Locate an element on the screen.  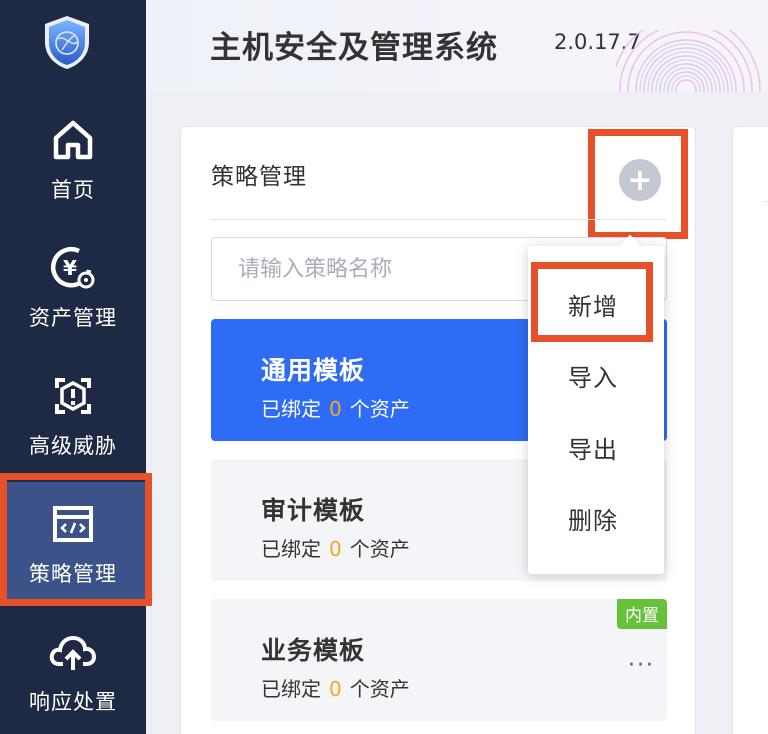
header: 主机安全及管理系统 2.0.17.7 is located at coordinates (457, 46).